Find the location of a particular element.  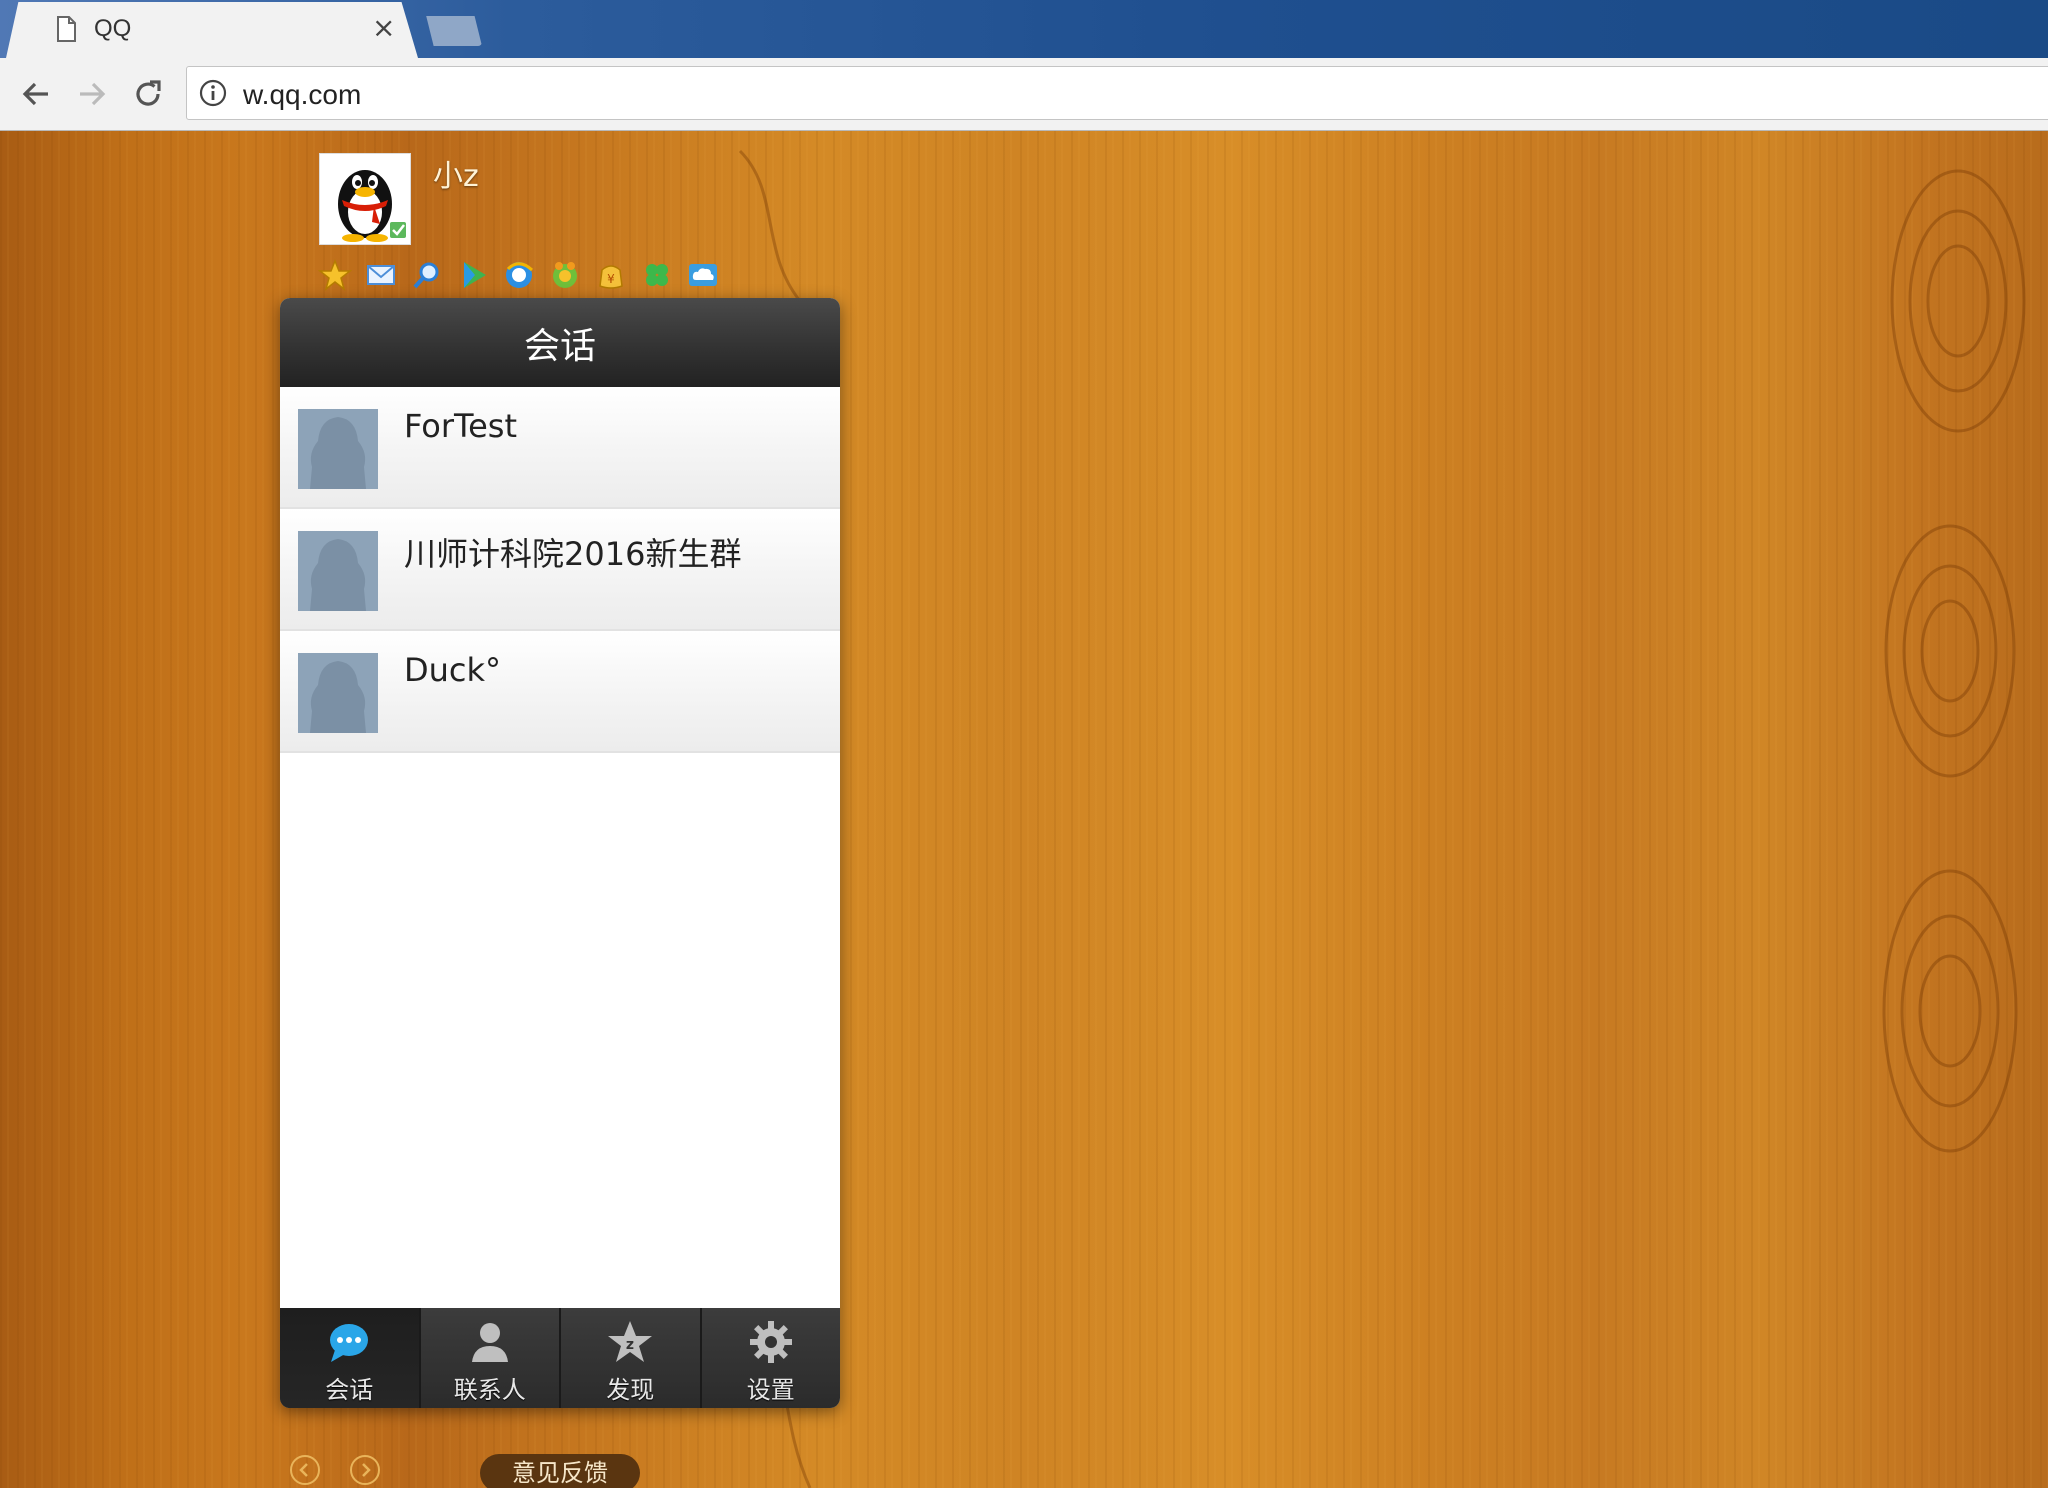

conversation-item: Duck° is located at coordinates (560, 692).